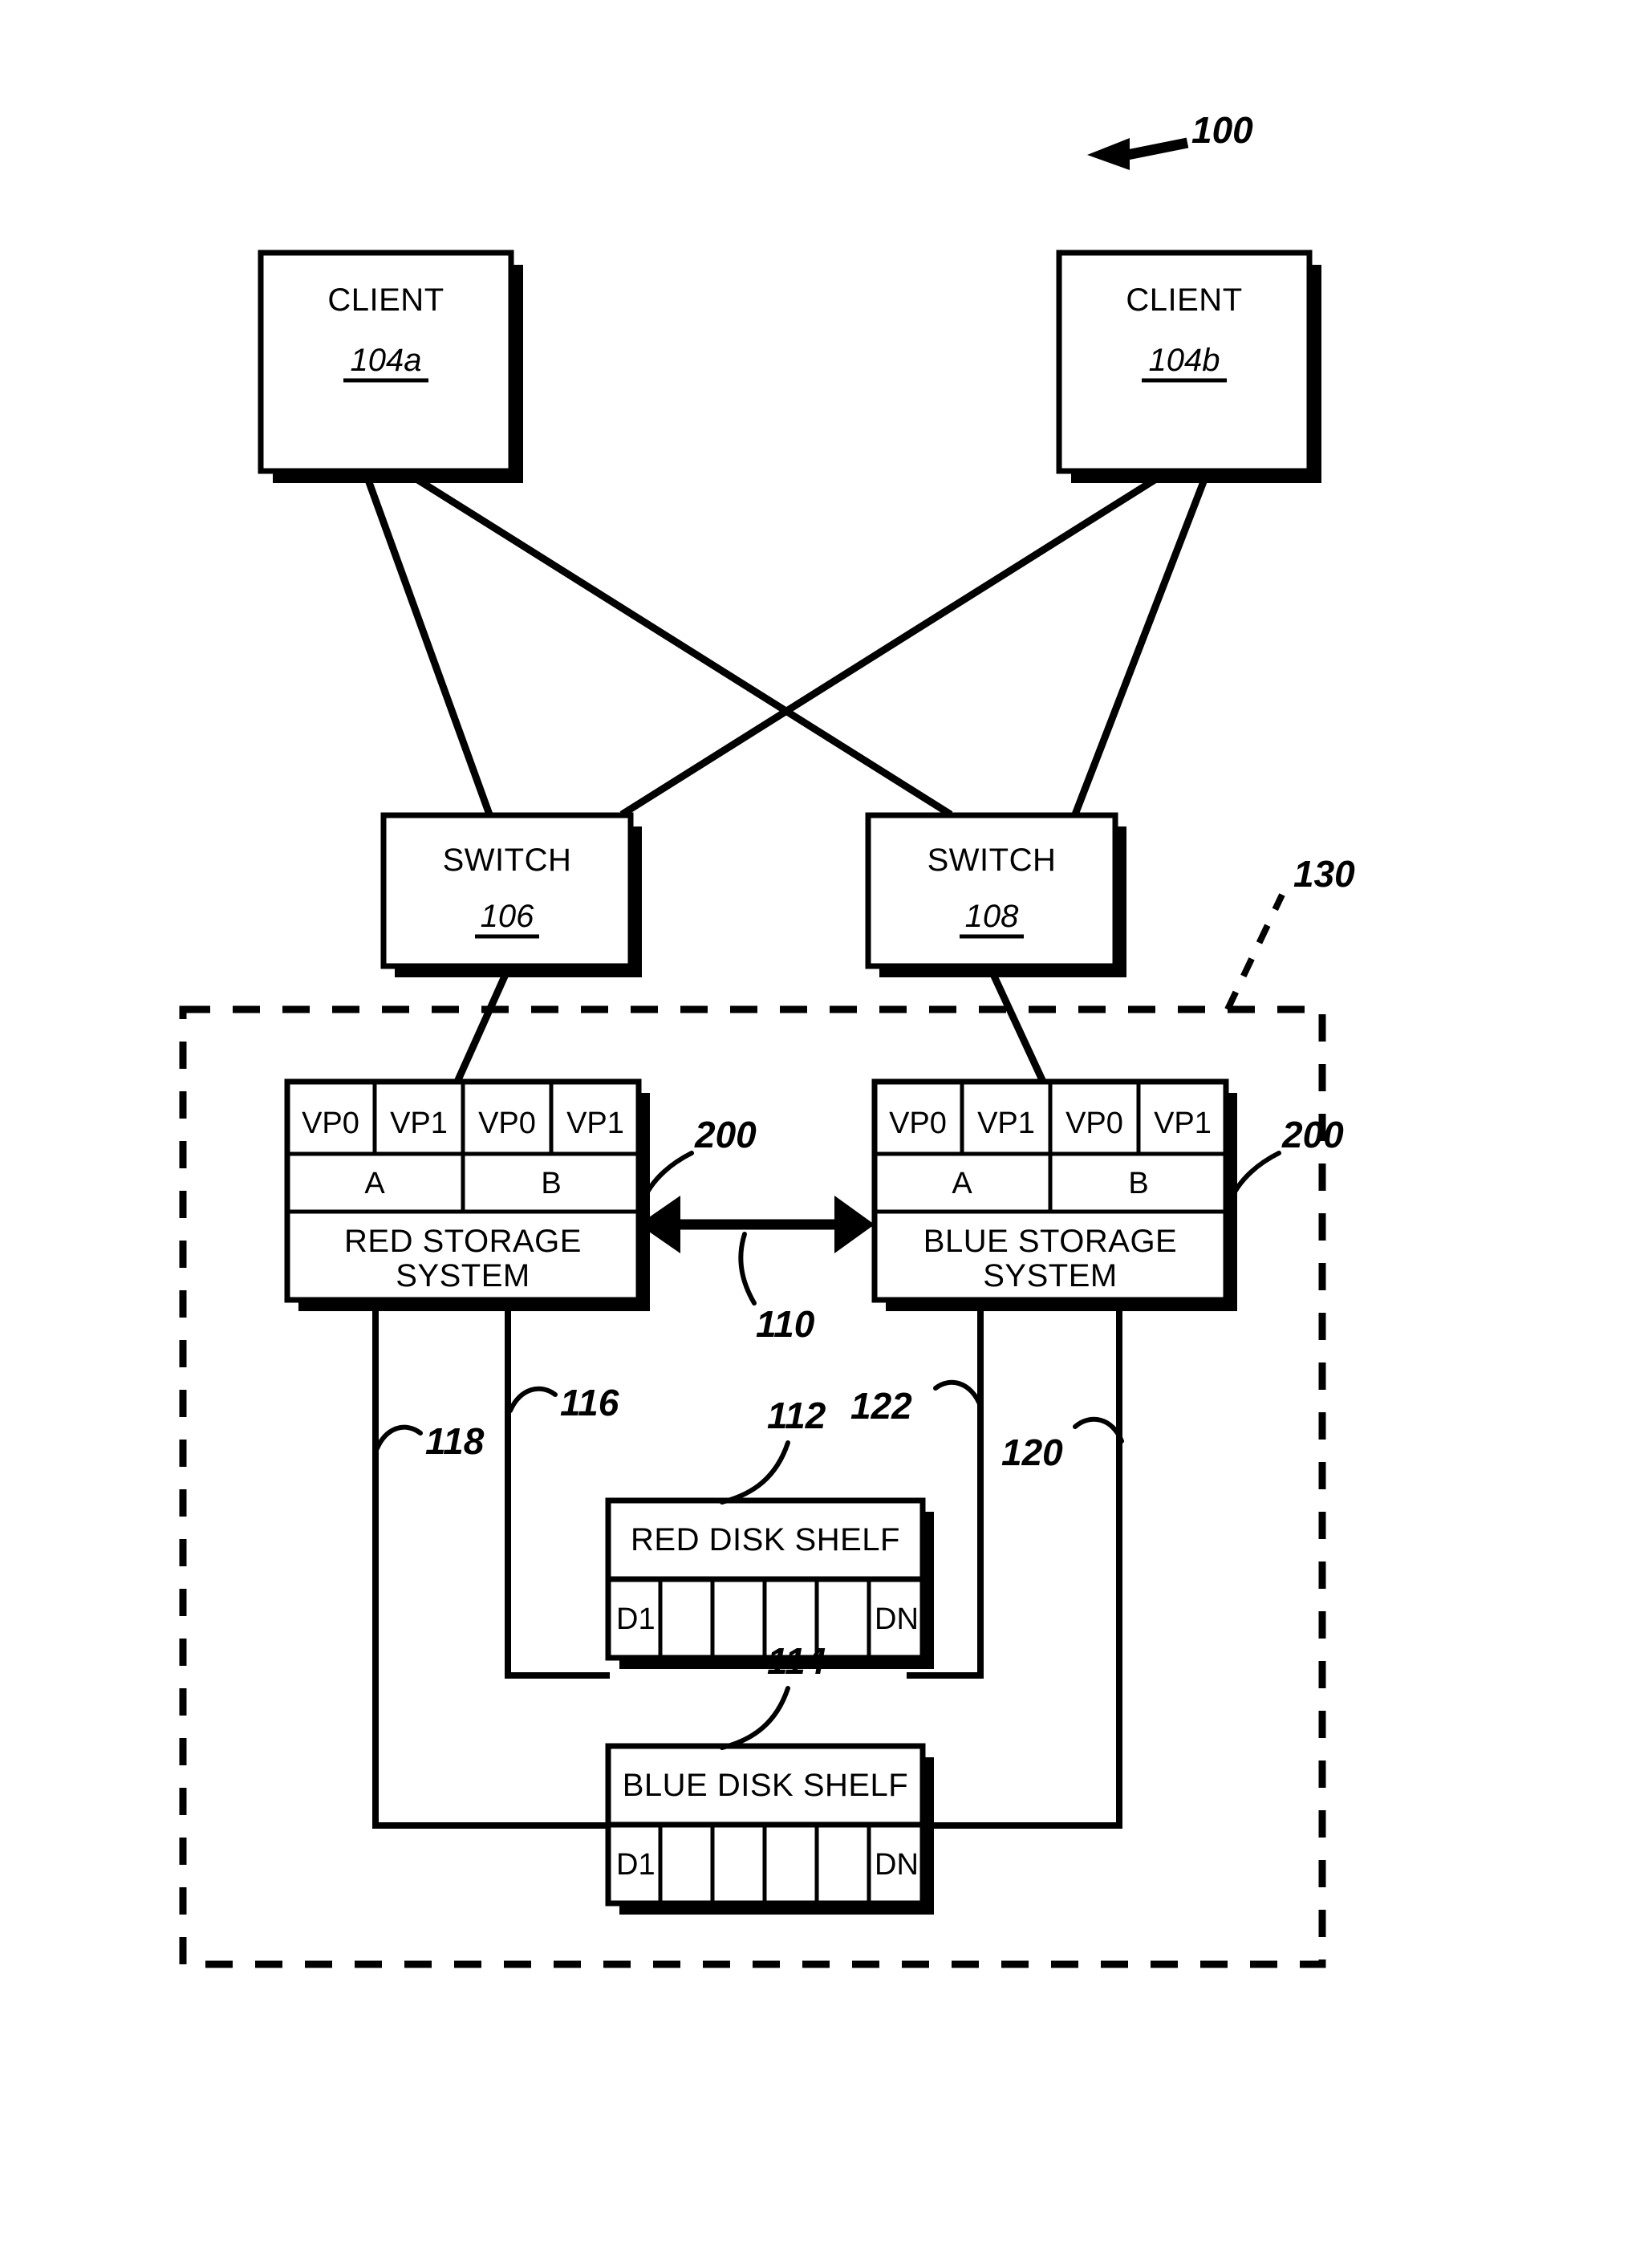 The width and height of the screenshot is (1652, 2262). Describe the element at coordinates (766, 1785) in the screenshot. I see `blue-disk-shelf-label: BLUE DISK SHELF` at that location.